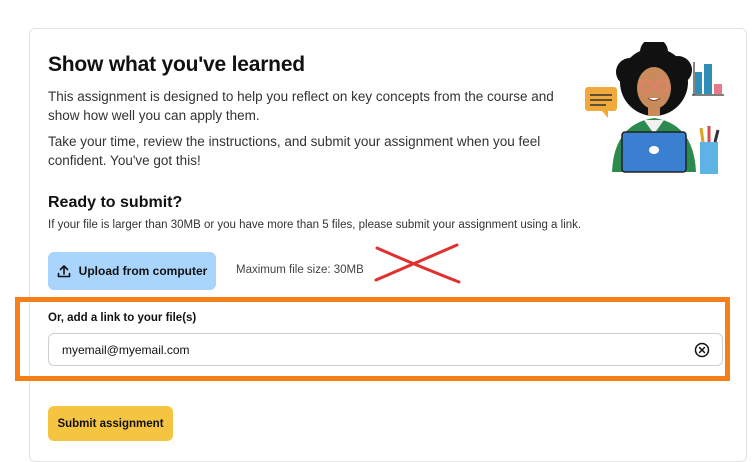  What do you see at coordinates (418, 266) in the screenshot?
I see `annotation-cross-mark` at bounding box center [418, 266].